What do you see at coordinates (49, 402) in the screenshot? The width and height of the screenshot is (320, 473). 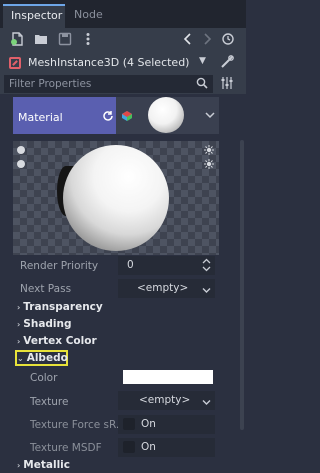 I see `albedo-texture-label: Texture` at bounding box center [49, 402].